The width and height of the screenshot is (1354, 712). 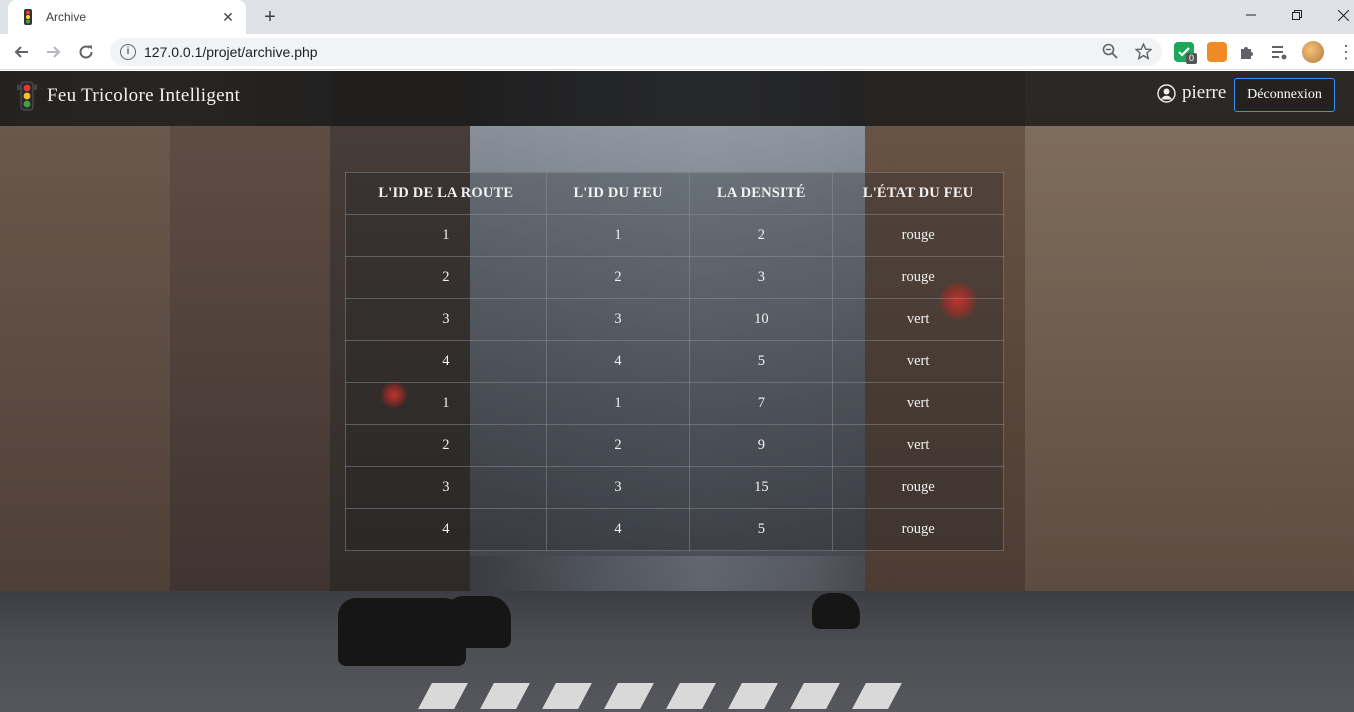 I want to click on bookmark-star-icon, so click(x=1143, y=53).